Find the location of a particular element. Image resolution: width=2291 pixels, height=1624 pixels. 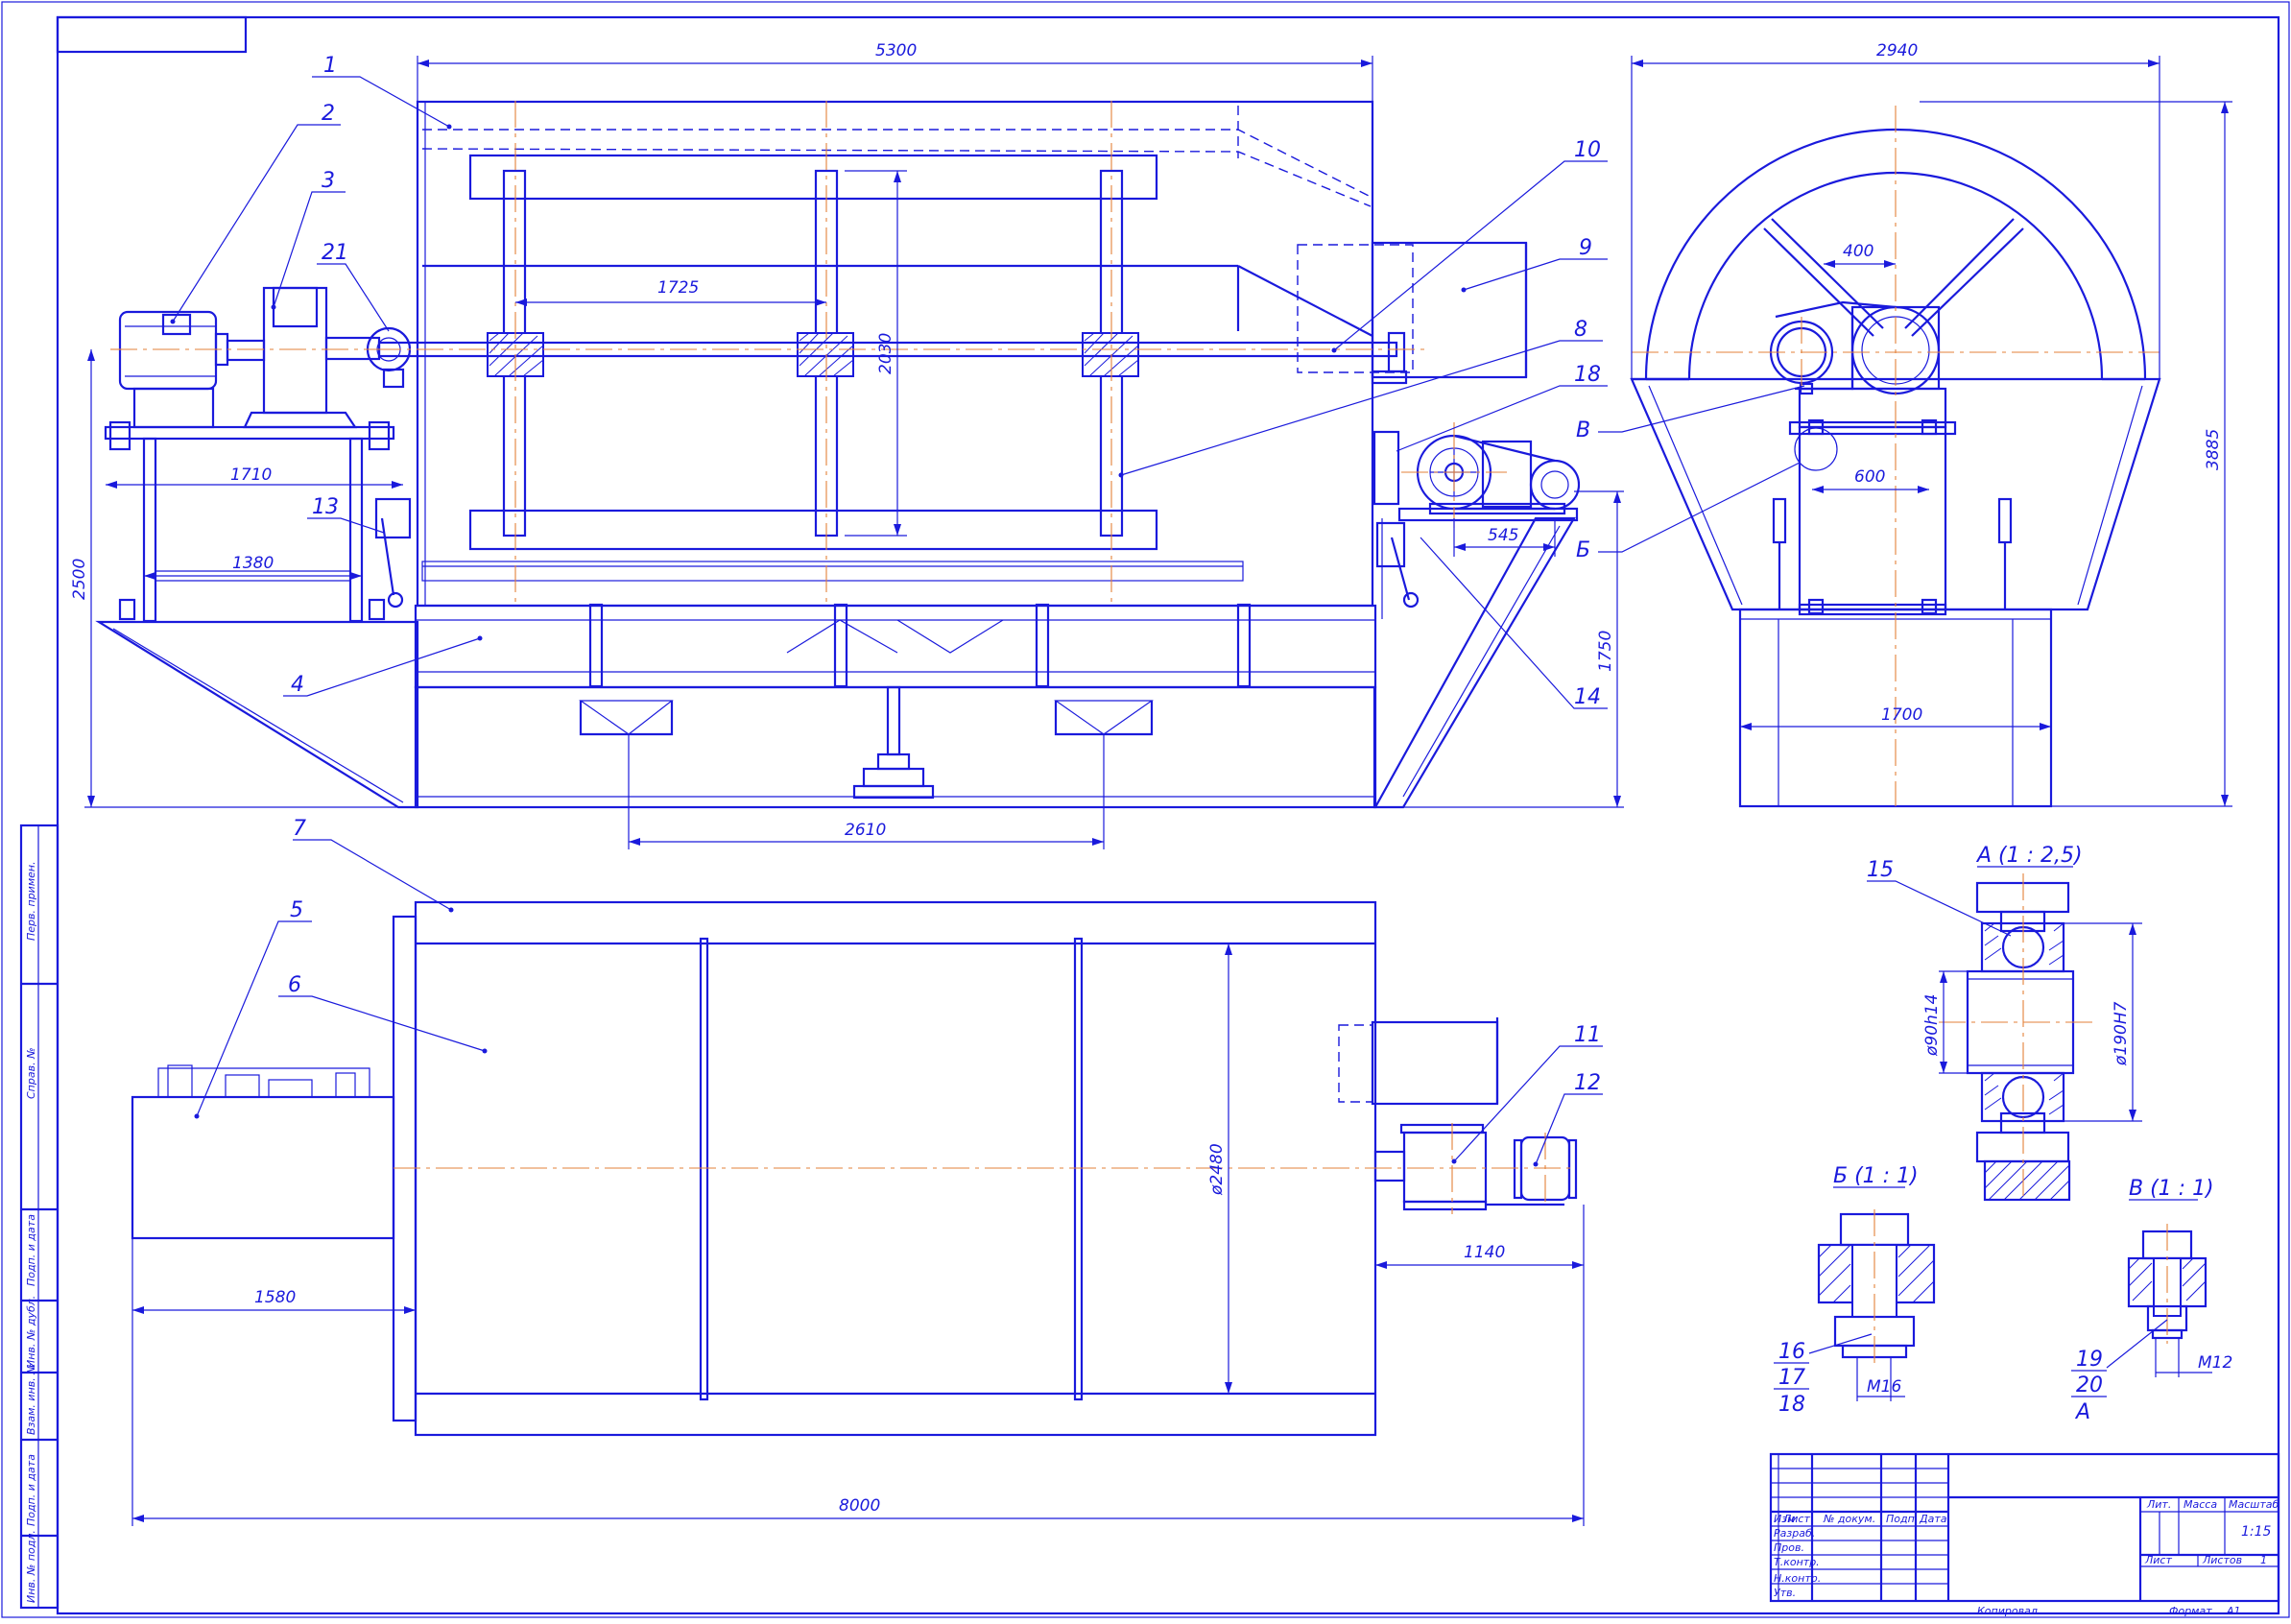

tb-lit: Лит. is located at coordinates (2158, 1504).